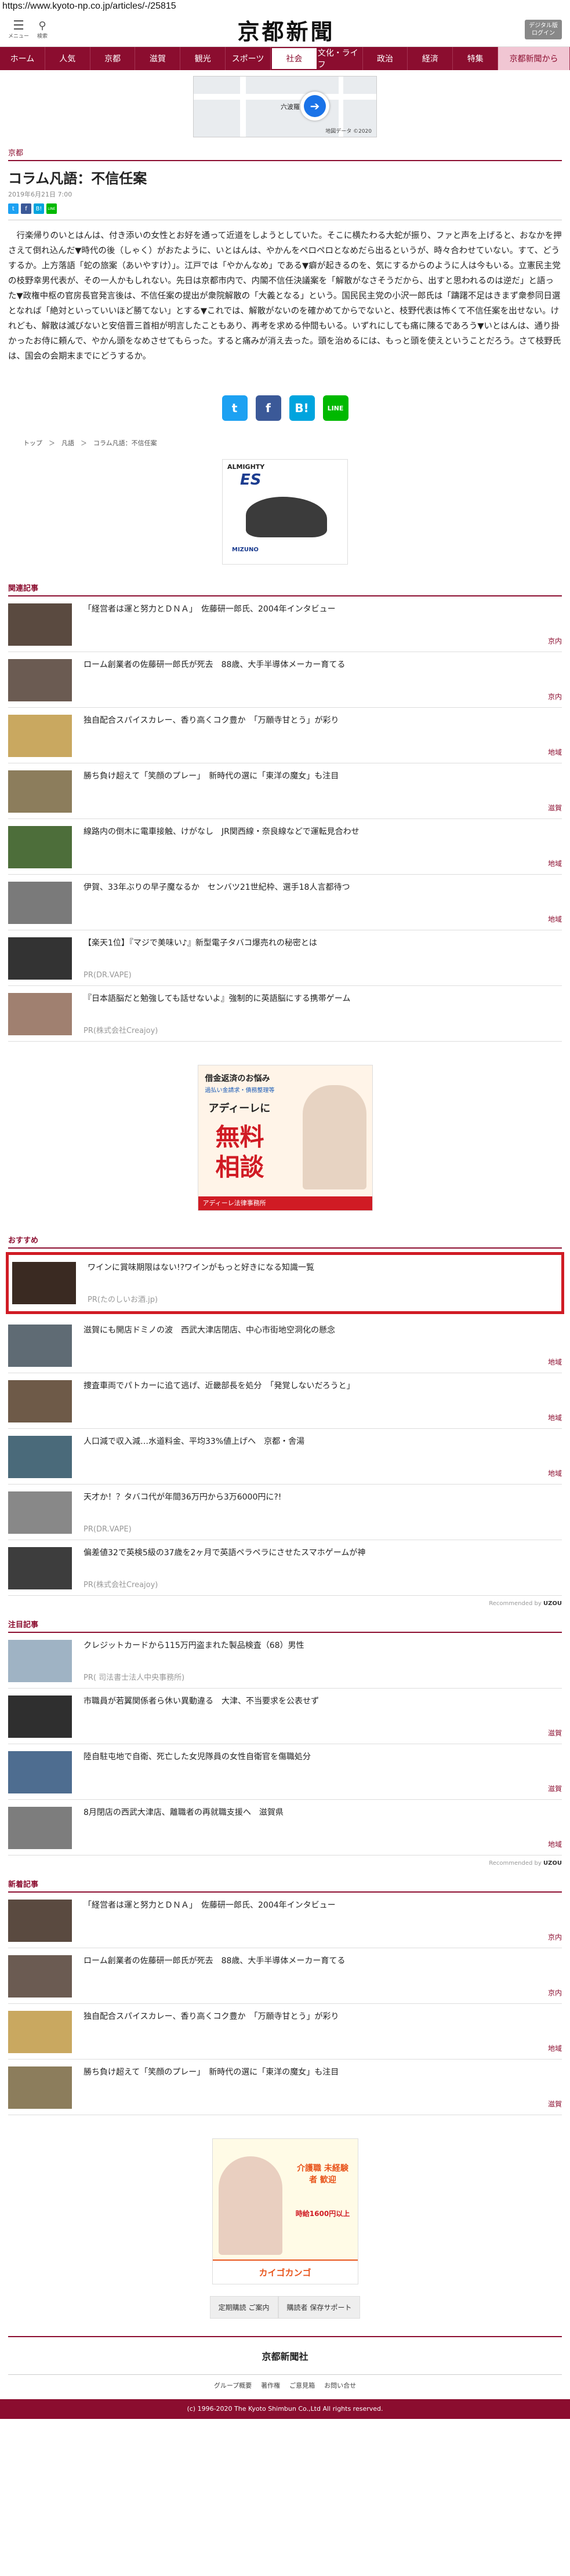 The height and width of the screenshot is (2576, 570). I want to click on footer-nav-item: グループ概要, so click(233, 2385).